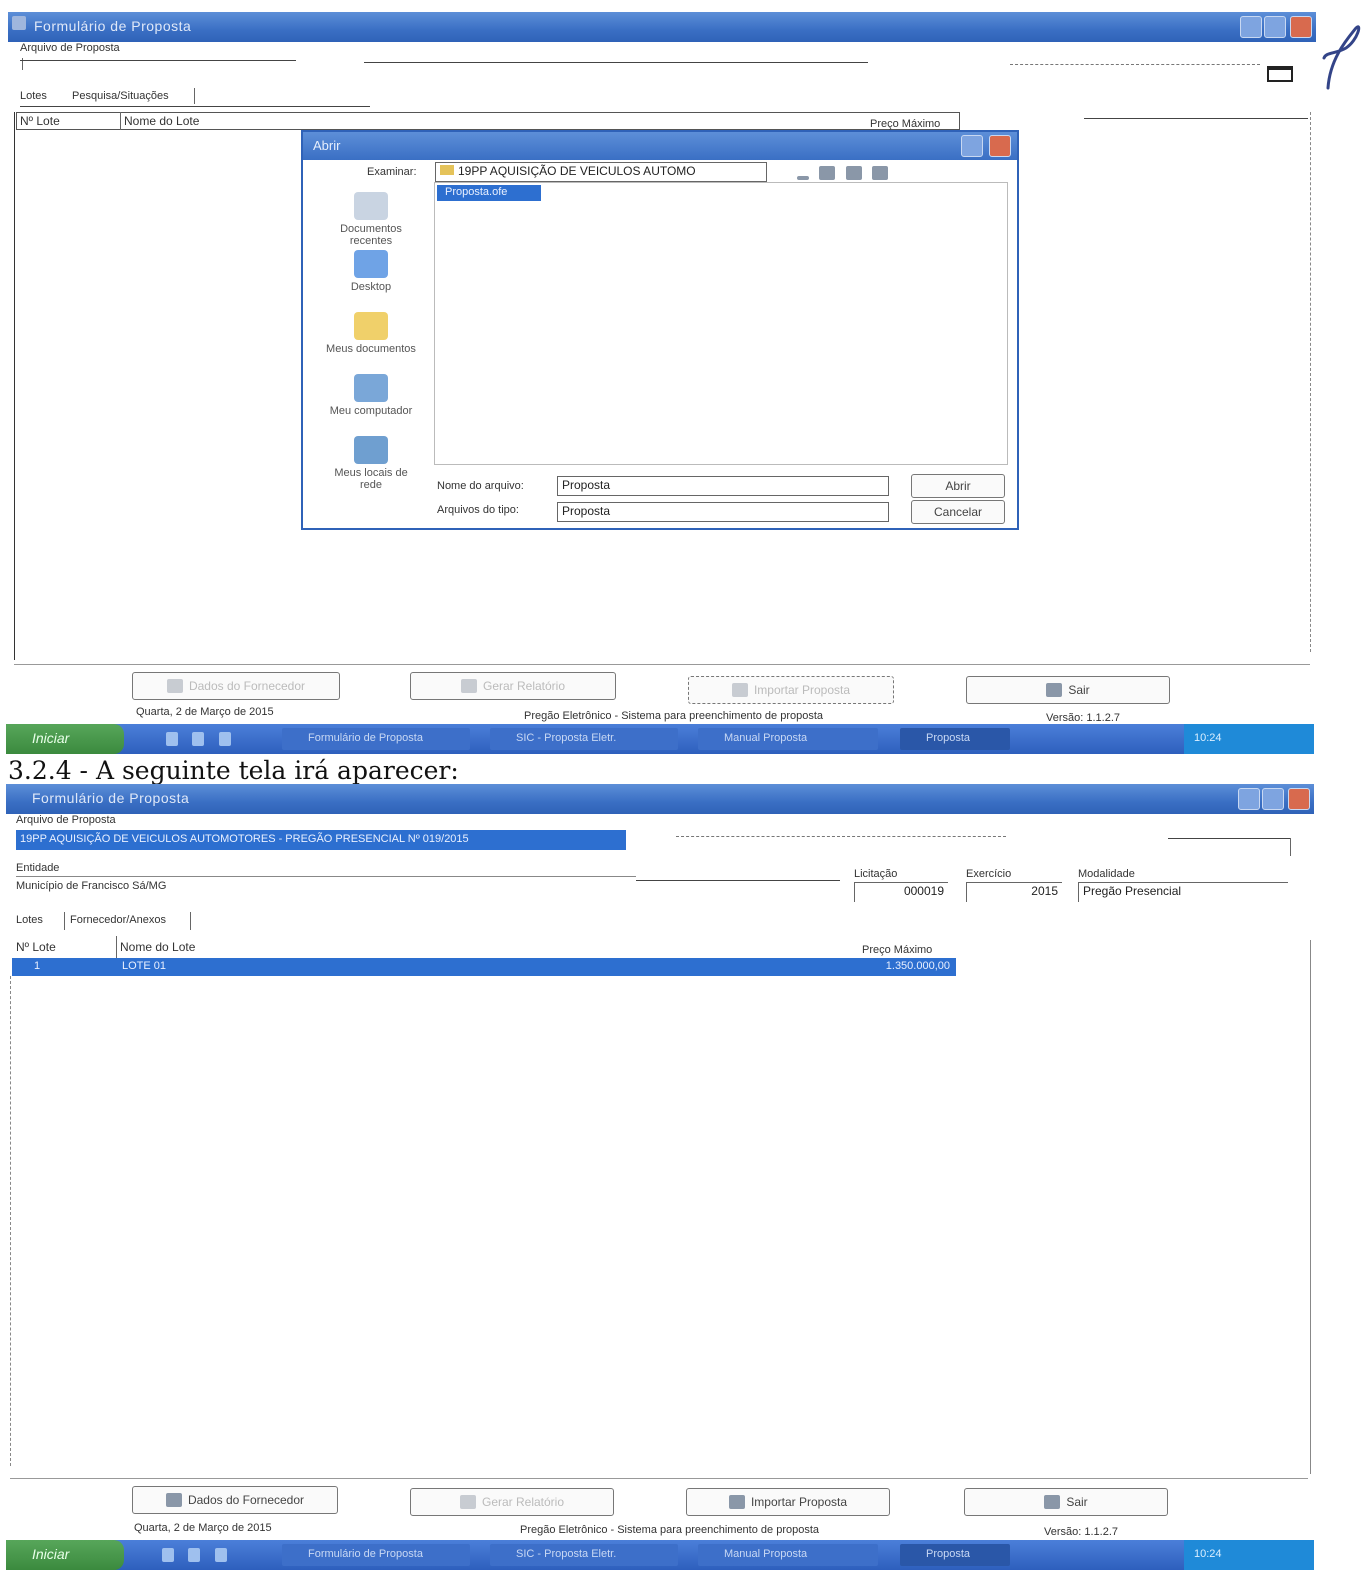  What do you see at coordinates (392, 172) in the screenshot?
I see `look-in-label: Examinar:` at bounding box center [392, 172].